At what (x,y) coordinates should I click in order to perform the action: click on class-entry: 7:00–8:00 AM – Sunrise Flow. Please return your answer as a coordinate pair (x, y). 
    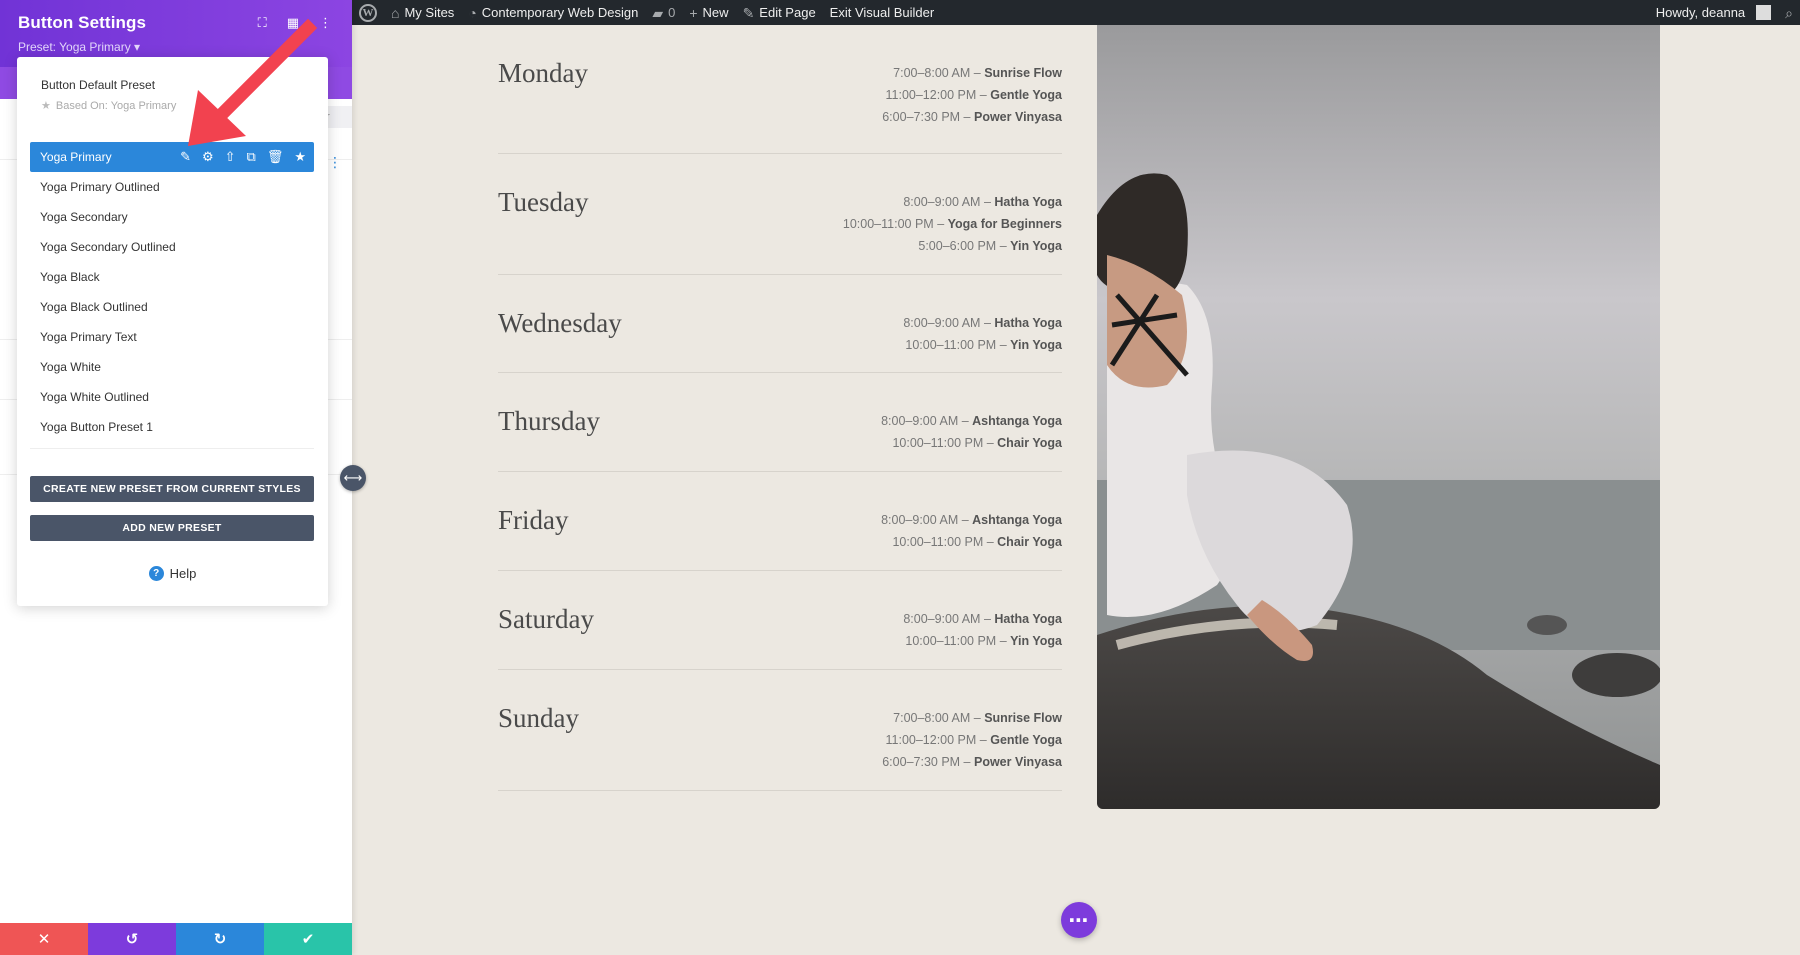
    Looking at the image, I should click on (972, 73).